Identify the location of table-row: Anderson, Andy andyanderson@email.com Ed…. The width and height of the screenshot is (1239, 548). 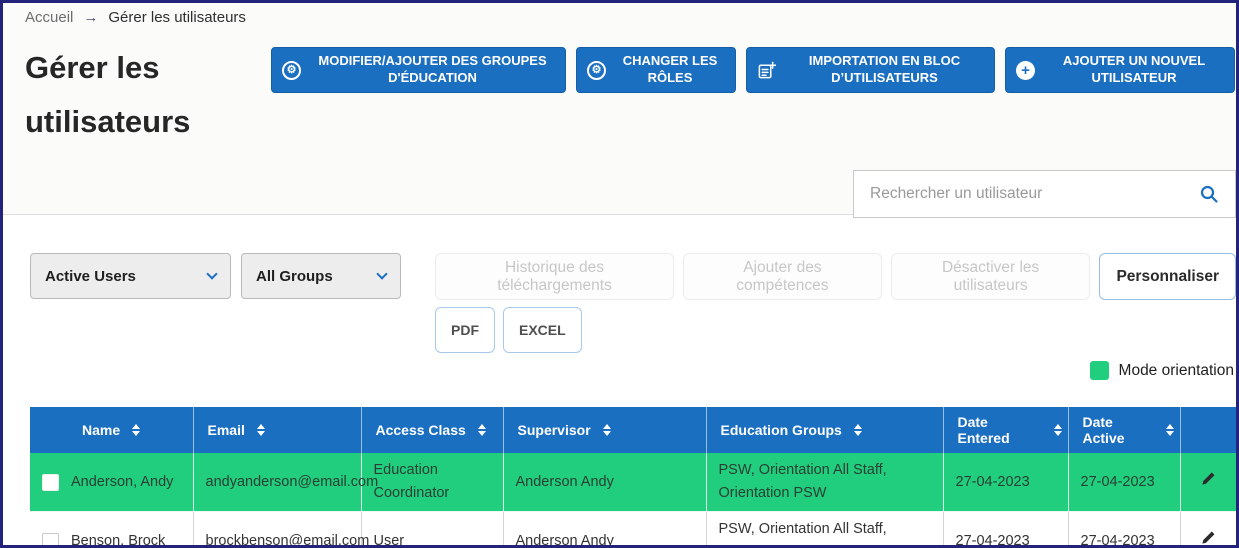
(633, 483).